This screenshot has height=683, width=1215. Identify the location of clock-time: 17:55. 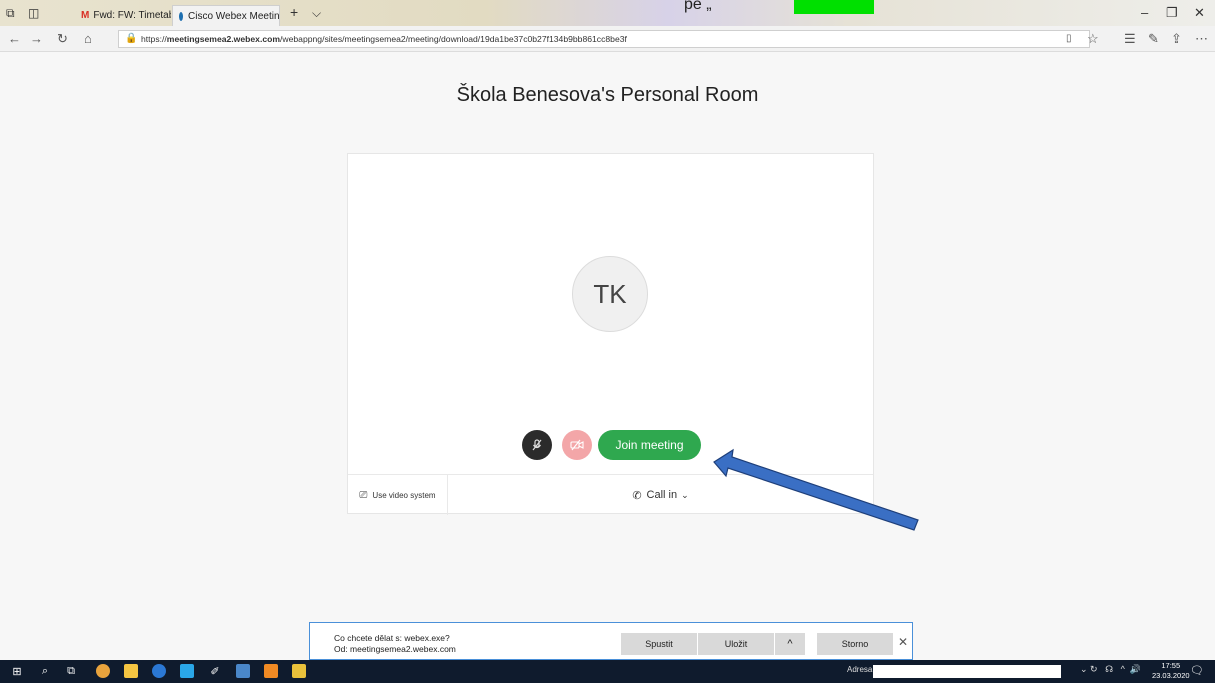
(1171, 665).